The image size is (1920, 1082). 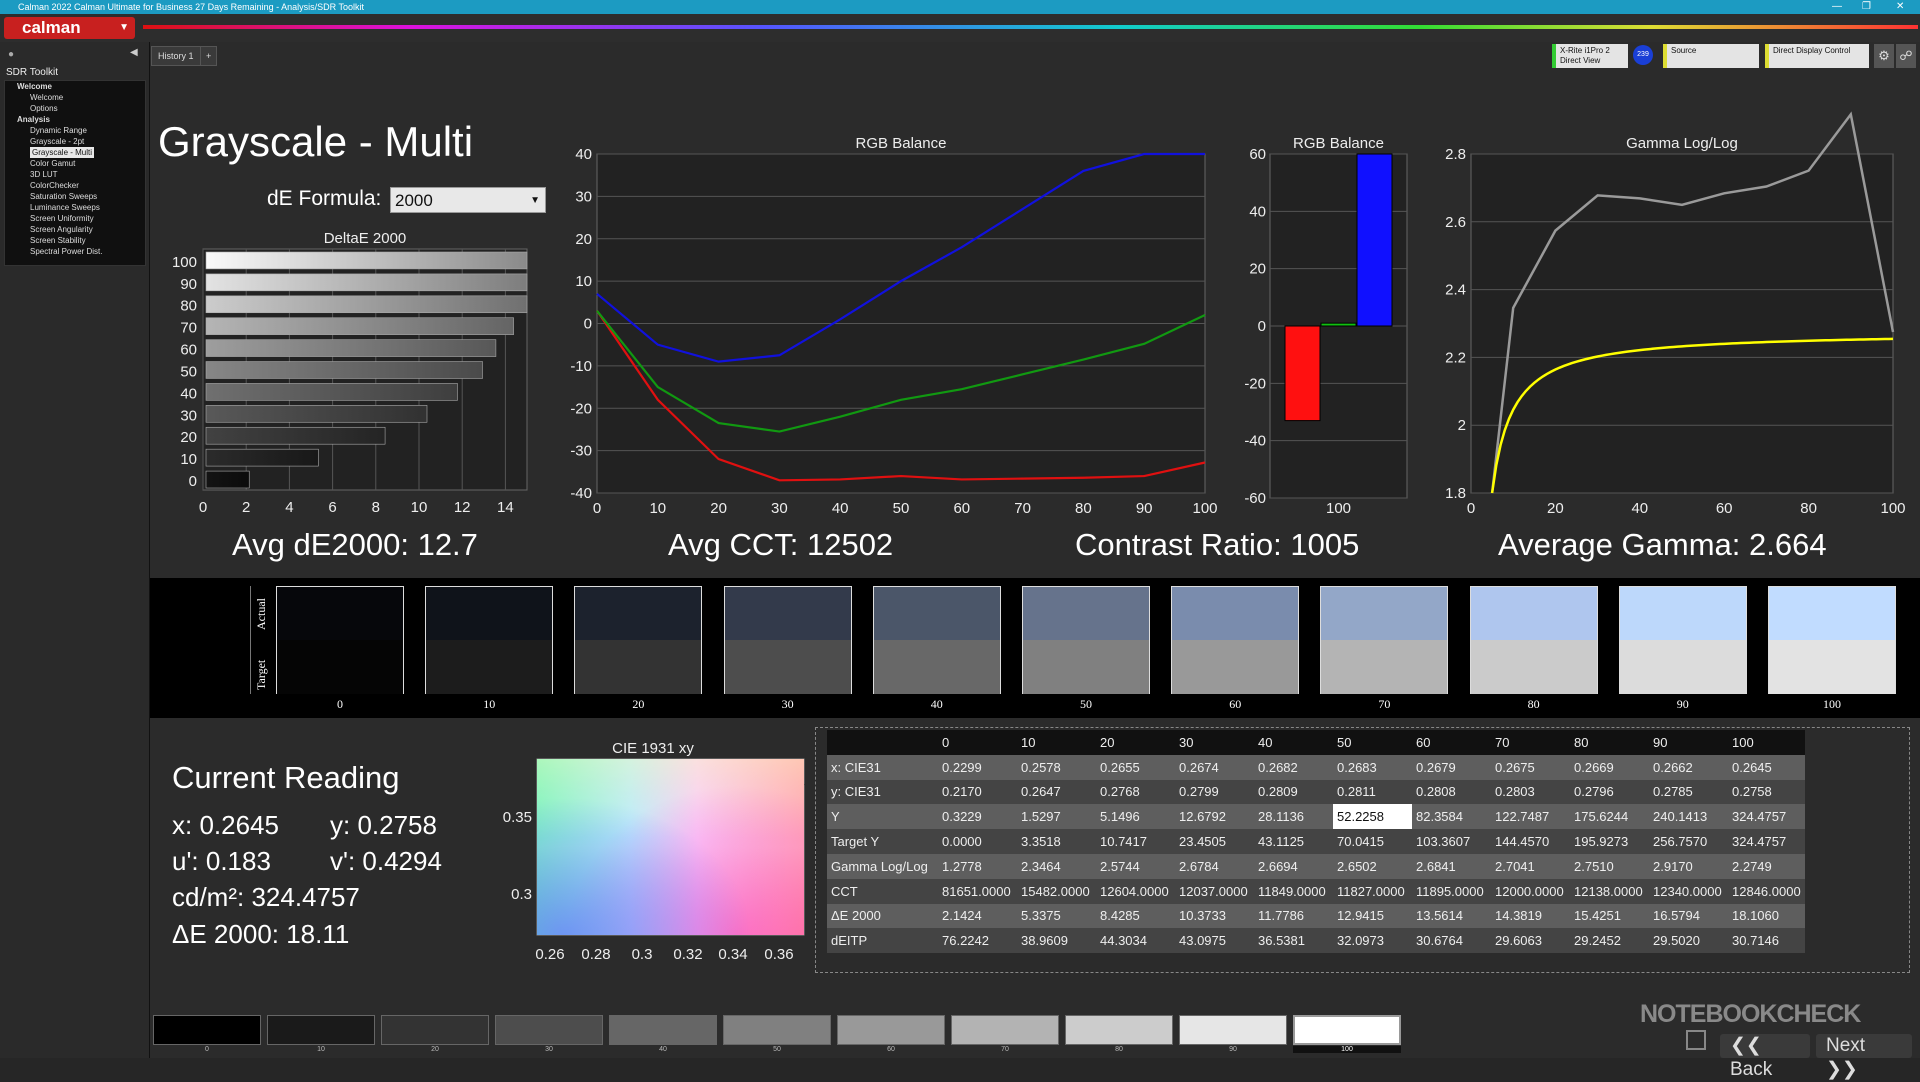 I want to click on table-cell: 0.2758, so click(x=1766, y=792).